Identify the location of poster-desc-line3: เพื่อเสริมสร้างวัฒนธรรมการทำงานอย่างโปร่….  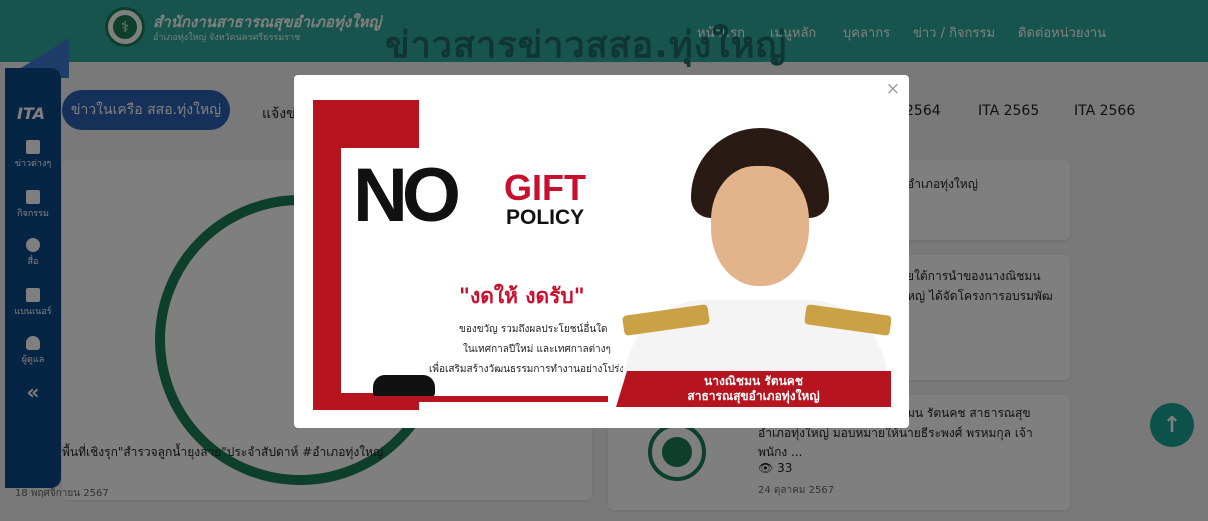
(532, 369).